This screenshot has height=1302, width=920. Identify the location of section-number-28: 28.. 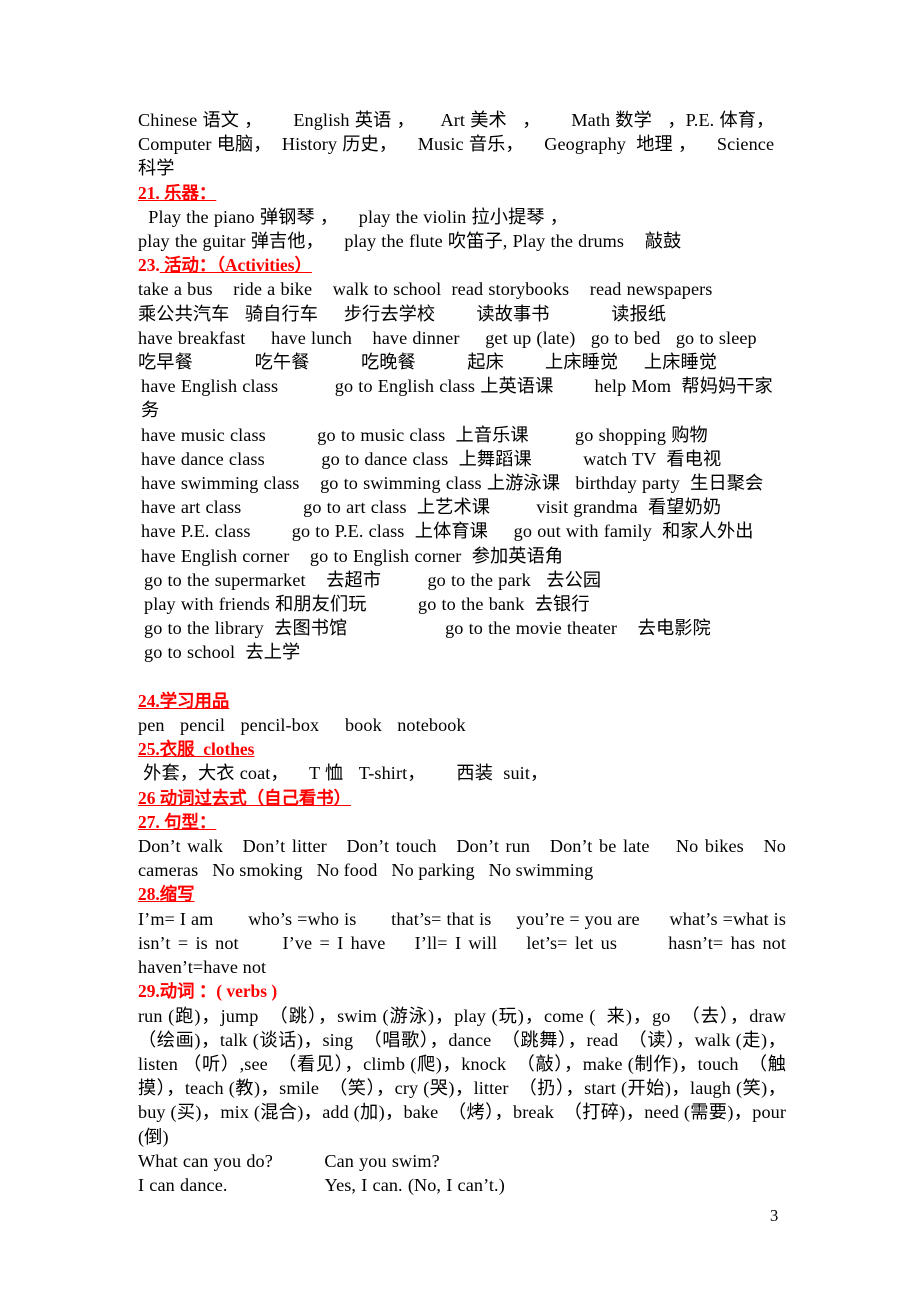
(149, 894).